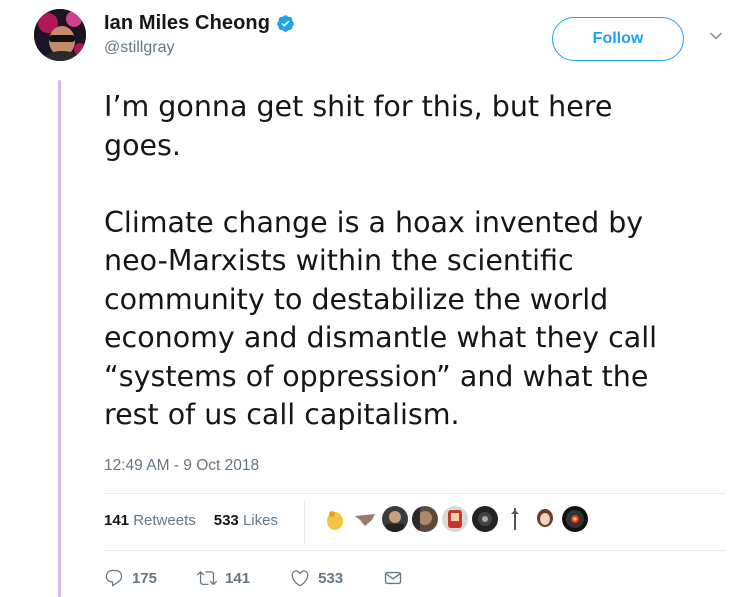  I want to click on reply-icon, so click(114, 578).